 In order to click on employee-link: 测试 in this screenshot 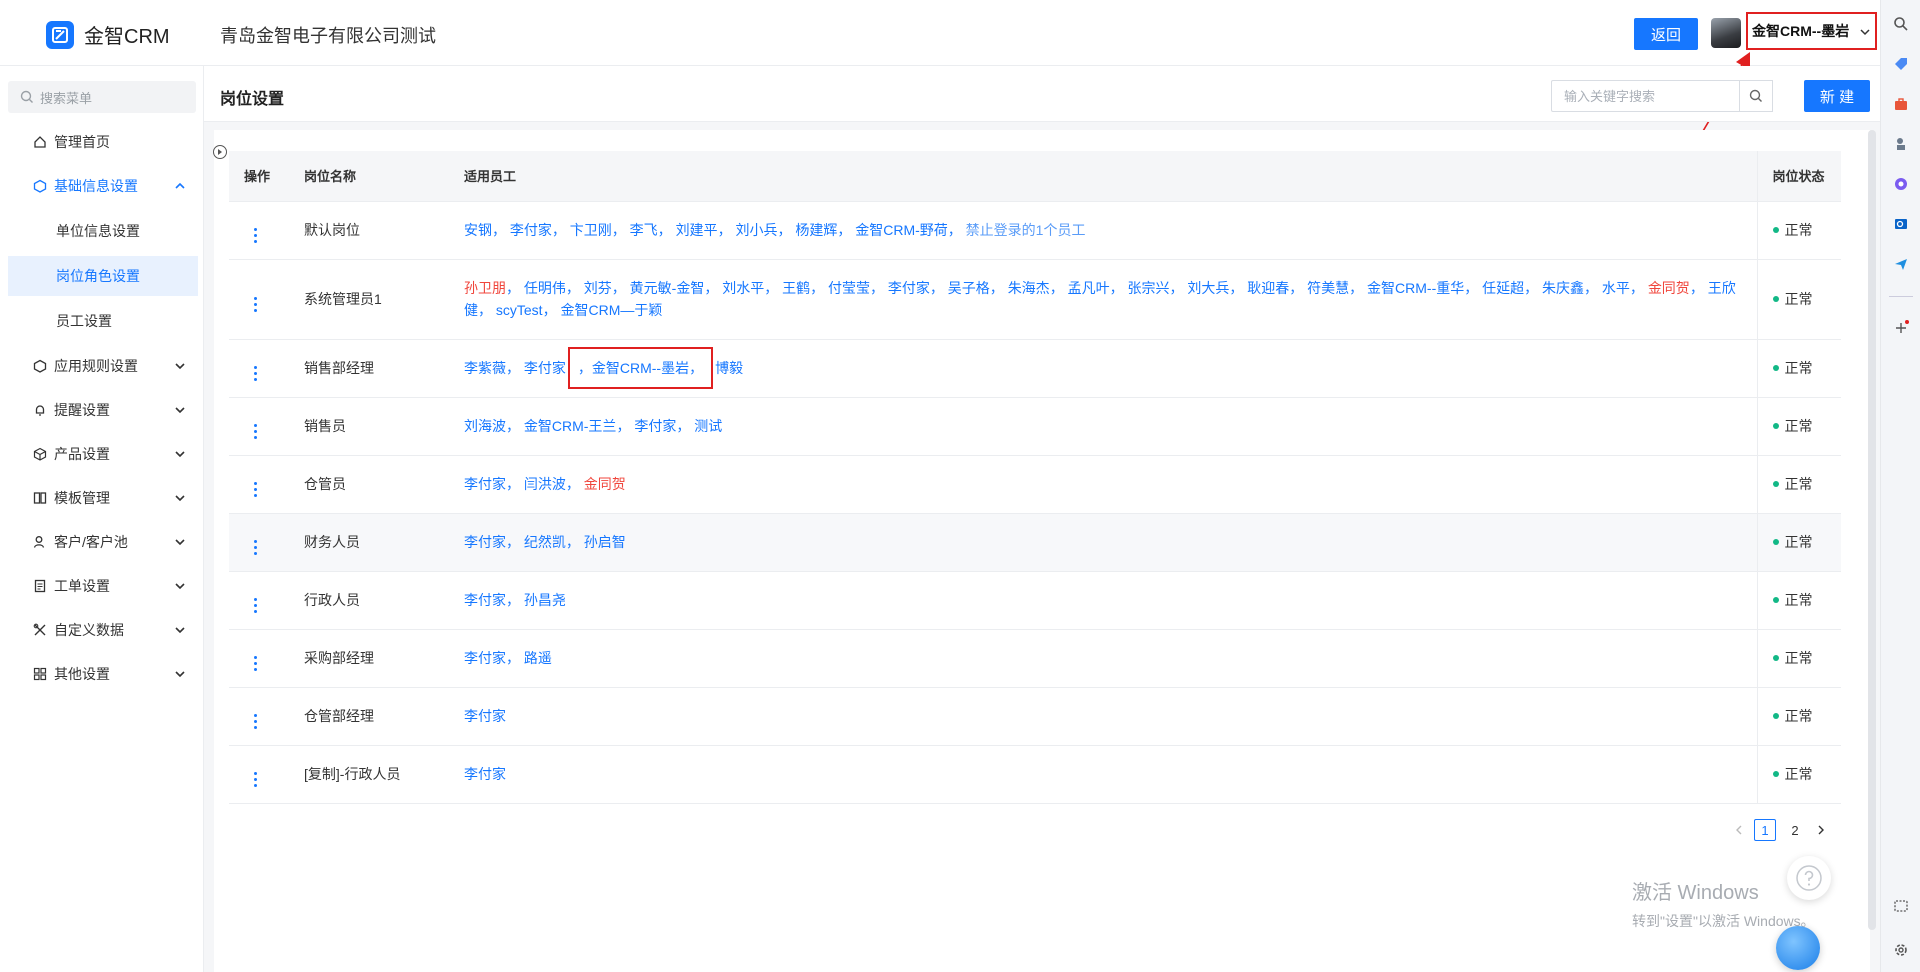, I will do `click(708, 426)`.